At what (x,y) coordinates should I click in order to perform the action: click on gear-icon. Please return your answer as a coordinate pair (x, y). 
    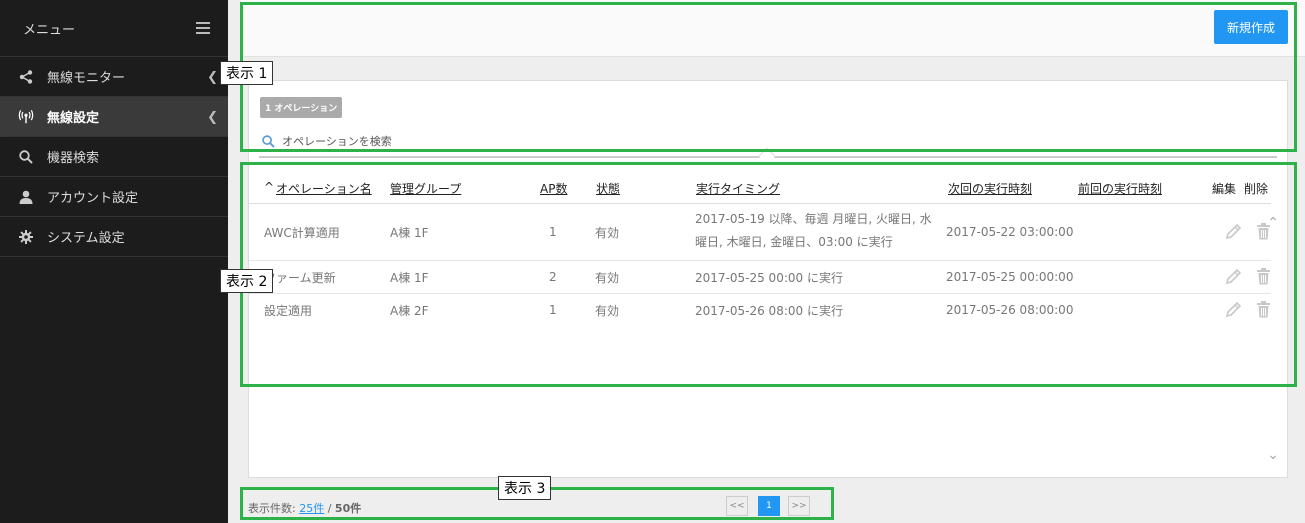
    Looking at the image, I should click on (26, 237).